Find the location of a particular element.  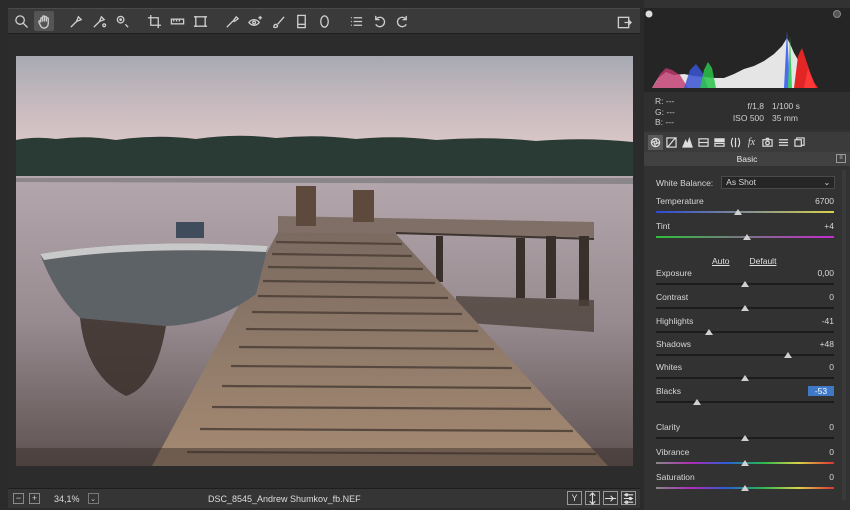

blacks-label: Blacks is located at coordinates (669, 391).